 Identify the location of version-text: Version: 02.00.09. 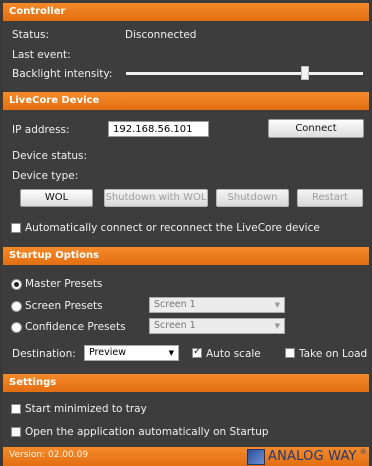
(49, 455).